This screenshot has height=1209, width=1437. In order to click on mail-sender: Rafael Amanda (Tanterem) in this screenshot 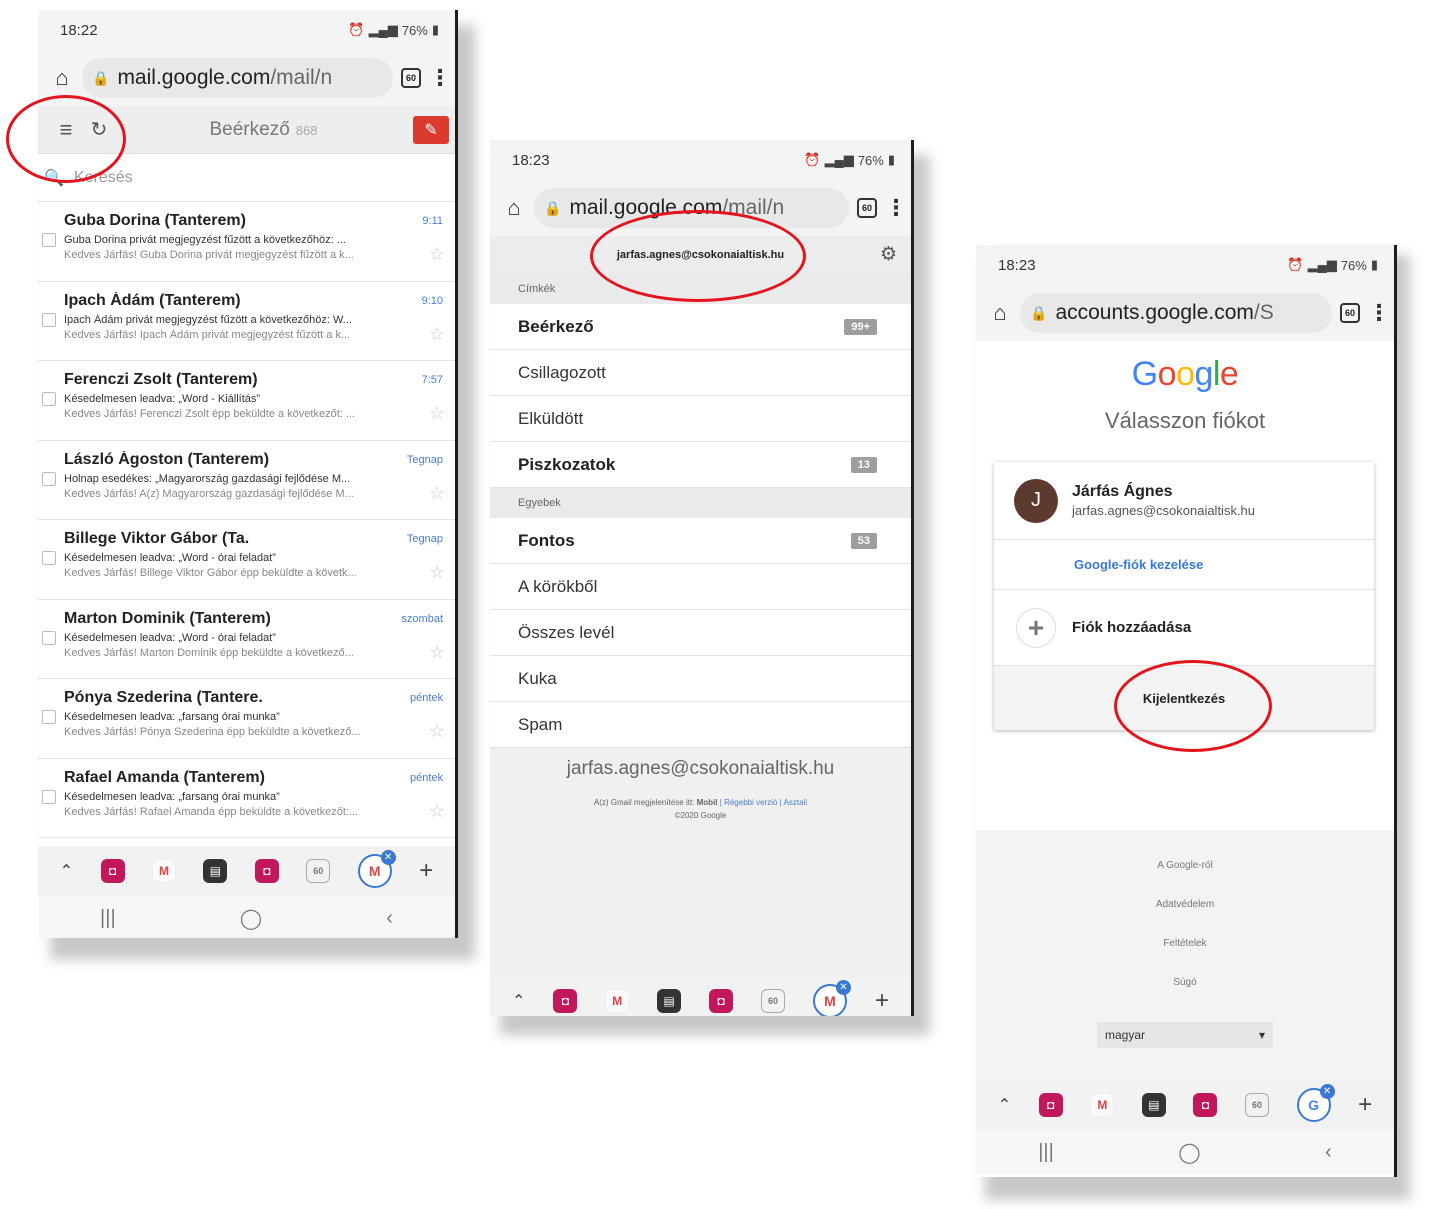, I will do `click(164, 777)`.